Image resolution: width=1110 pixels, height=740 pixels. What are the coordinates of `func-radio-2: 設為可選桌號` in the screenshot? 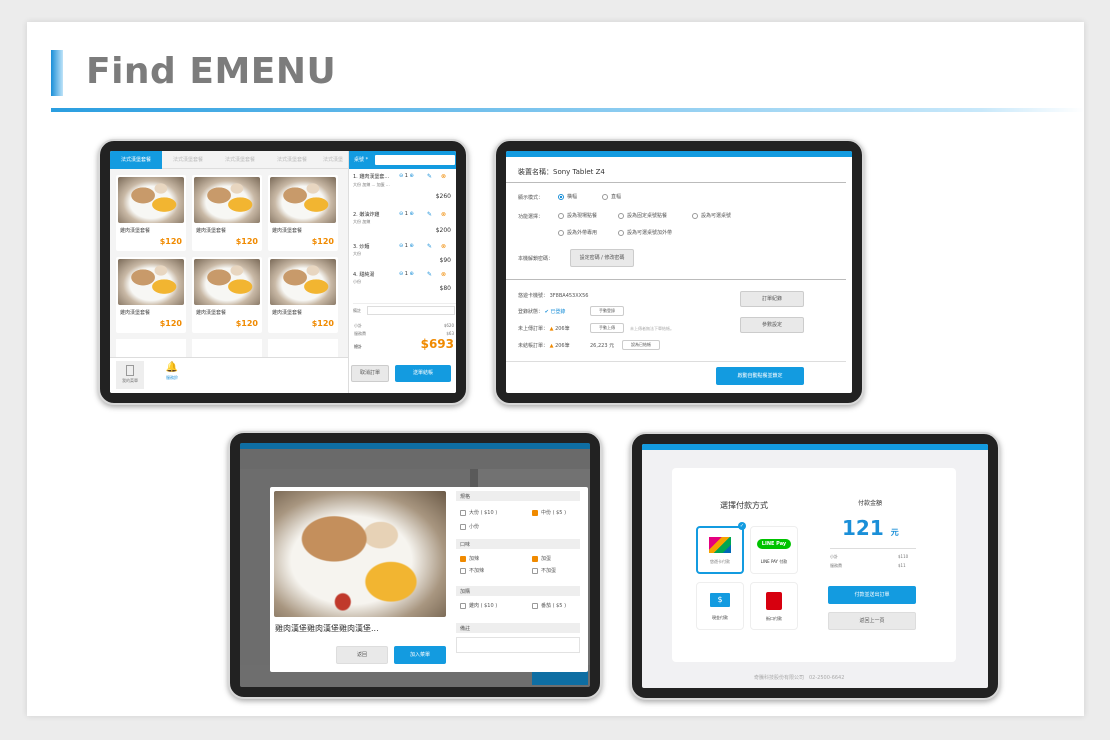 It's located at (711, 215).